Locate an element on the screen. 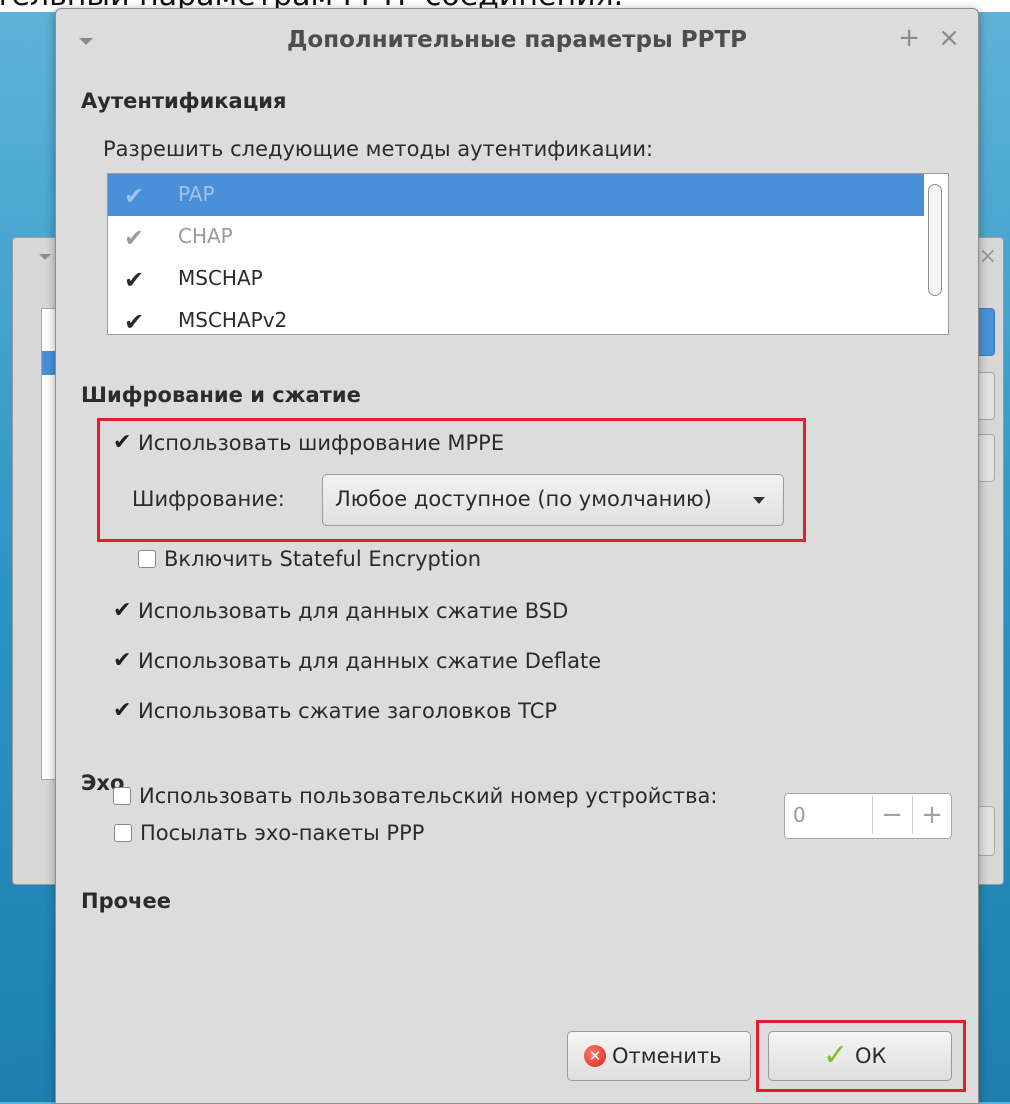 Image resolution: width=1010 pixels, height=1104 pixels. mppe-highlight-box is located at coordinates (451, 480).